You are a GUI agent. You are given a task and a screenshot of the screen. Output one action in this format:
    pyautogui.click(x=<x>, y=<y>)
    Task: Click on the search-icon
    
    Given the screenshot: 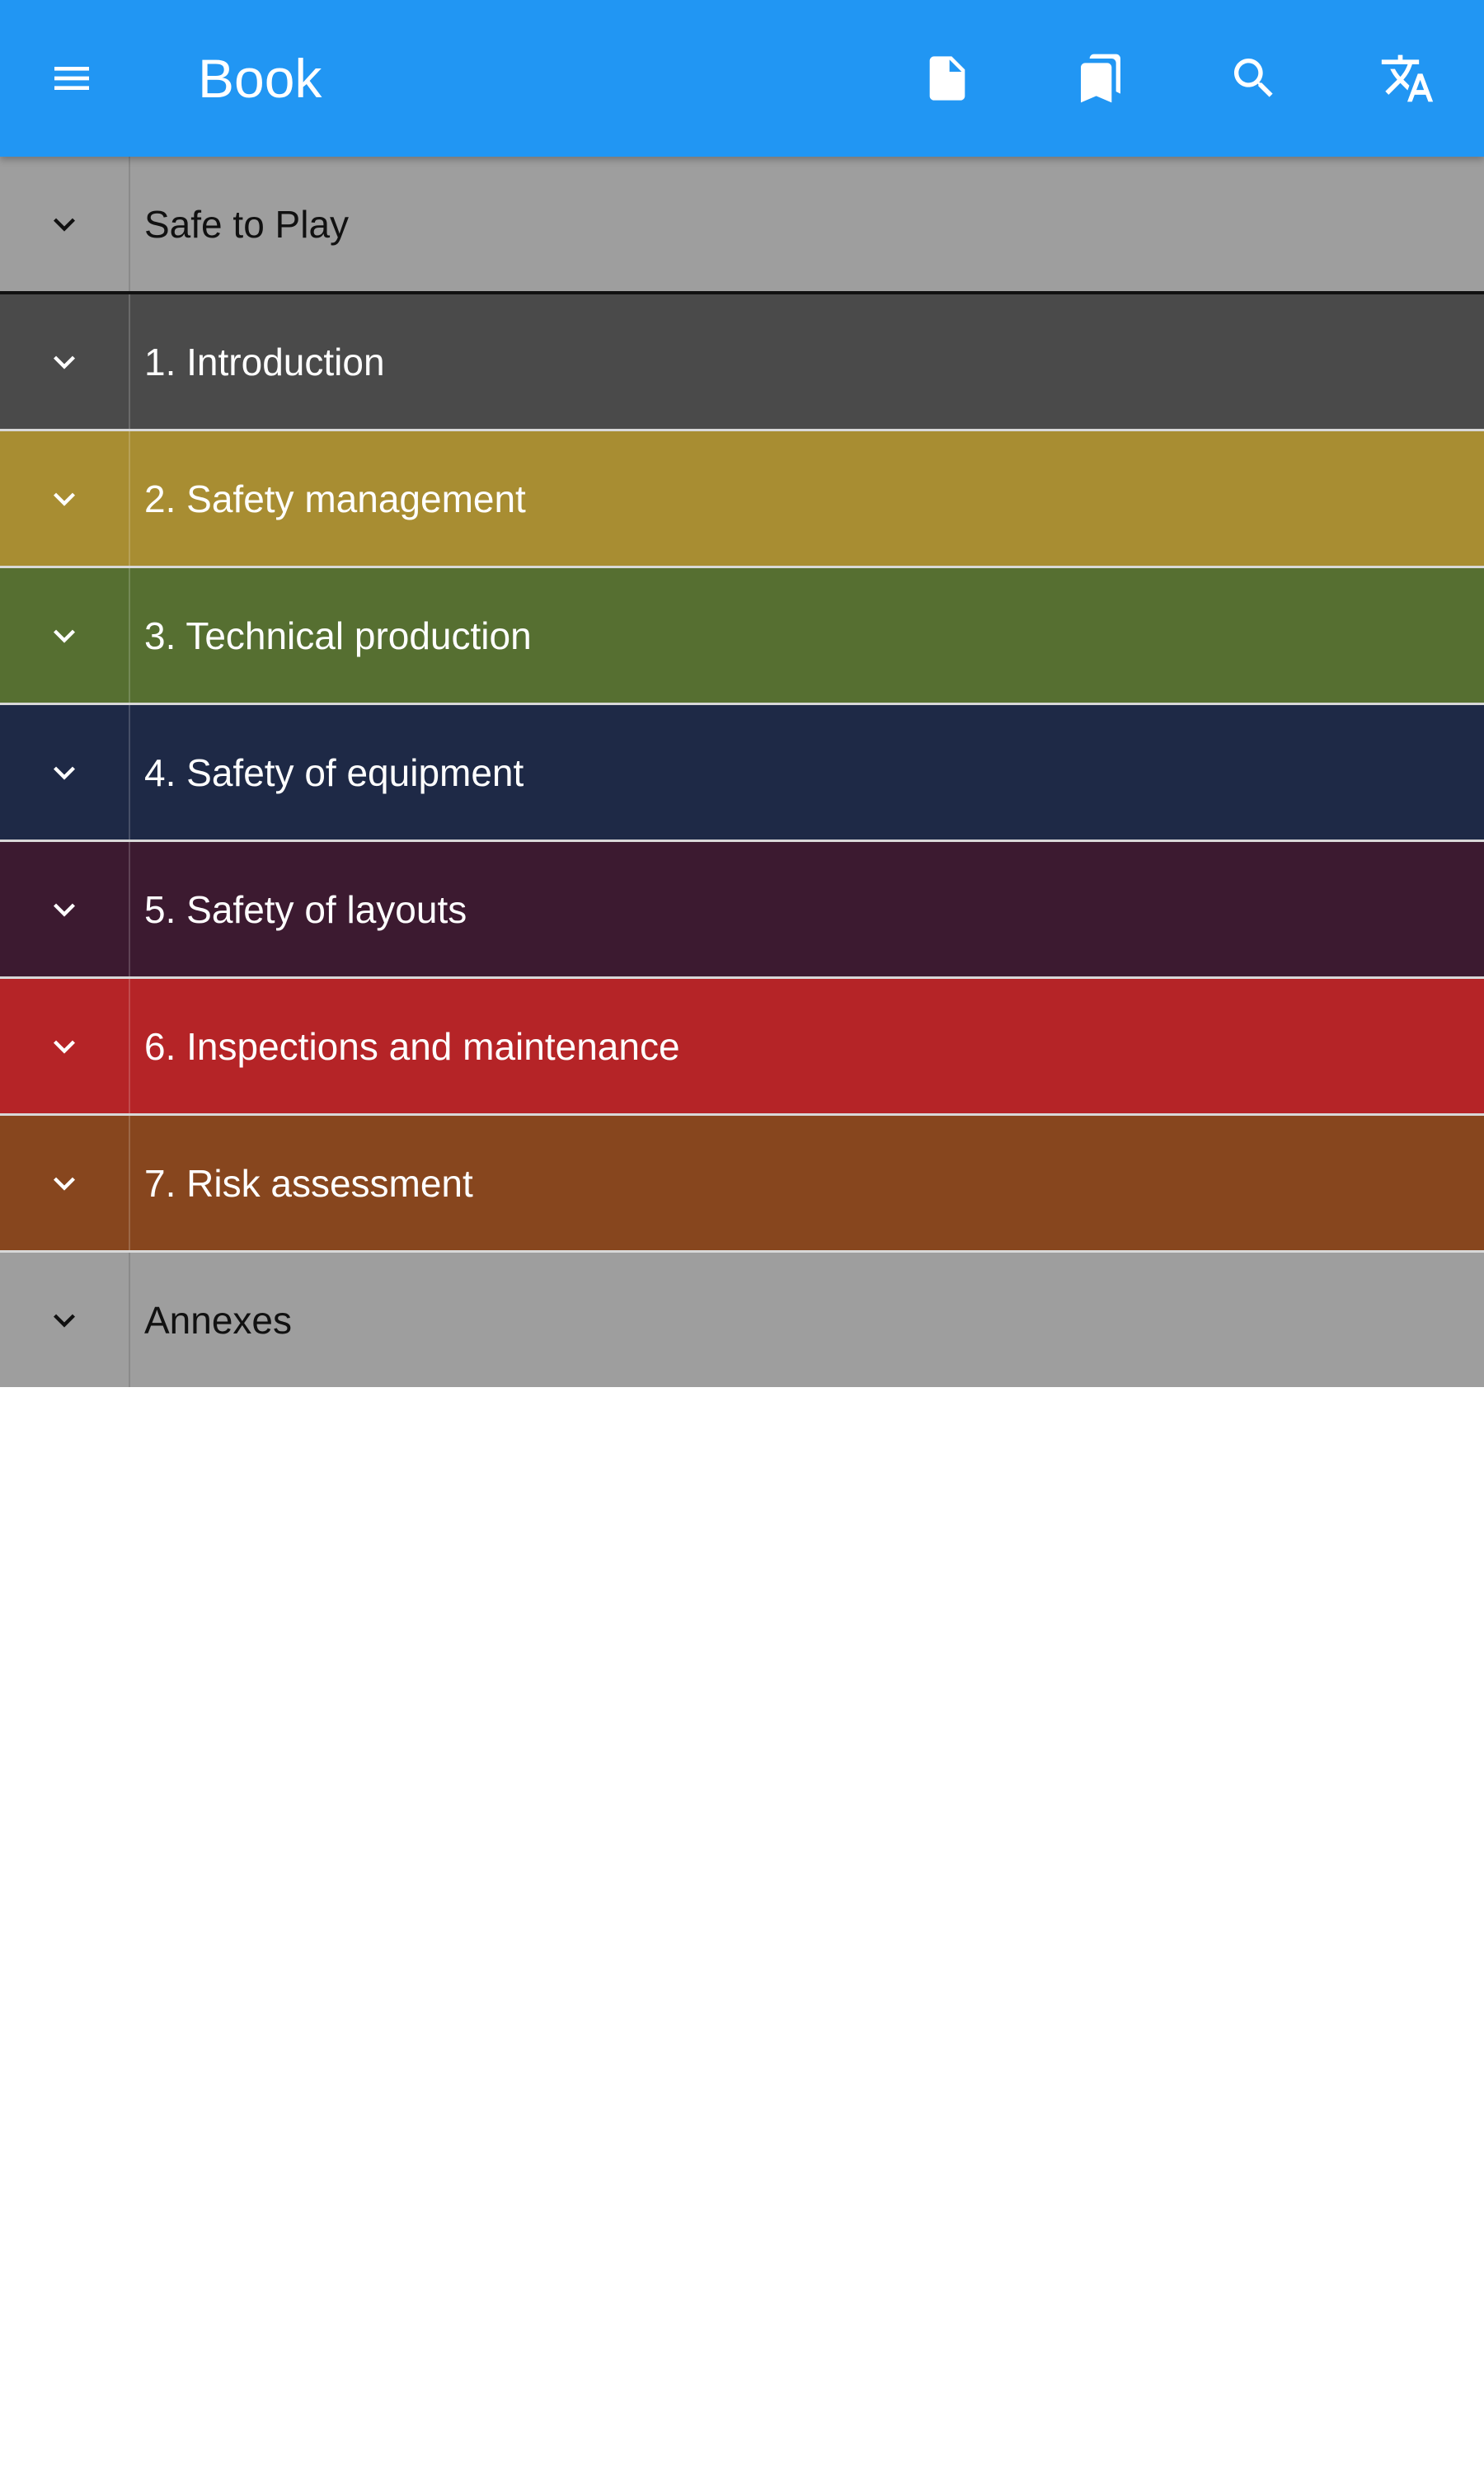 What is the action you would take?
    pyautogui.click(x=1253, y=78)
    